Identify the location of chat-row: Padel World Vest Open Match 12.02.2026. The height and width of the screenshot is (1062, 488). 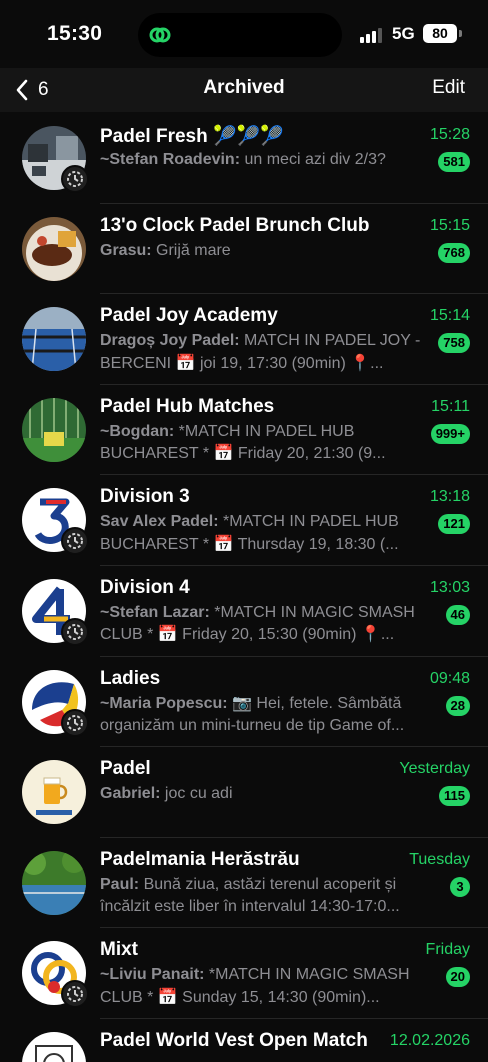
(244, 1040).